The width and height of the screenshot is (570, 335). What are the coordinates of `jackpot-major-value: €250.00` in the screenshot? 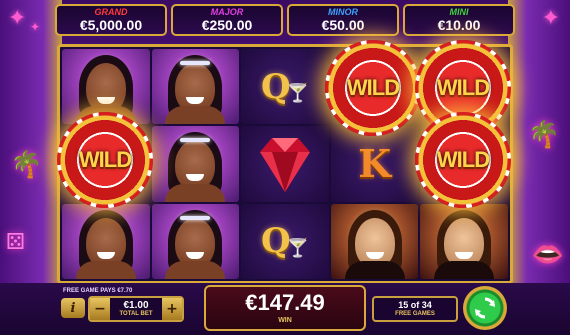 It's located at (227, 25).